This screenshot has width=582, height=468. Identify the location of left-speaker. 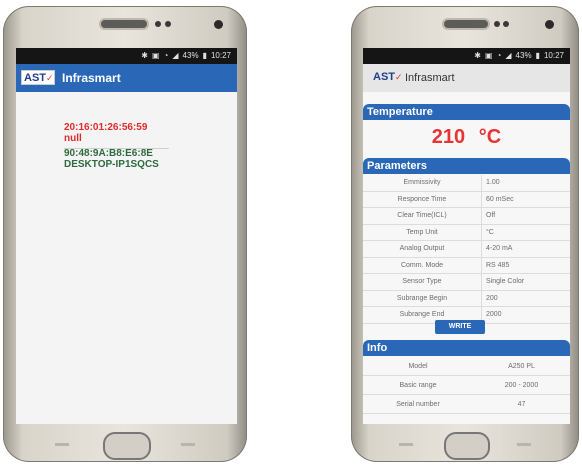
(124, 24).